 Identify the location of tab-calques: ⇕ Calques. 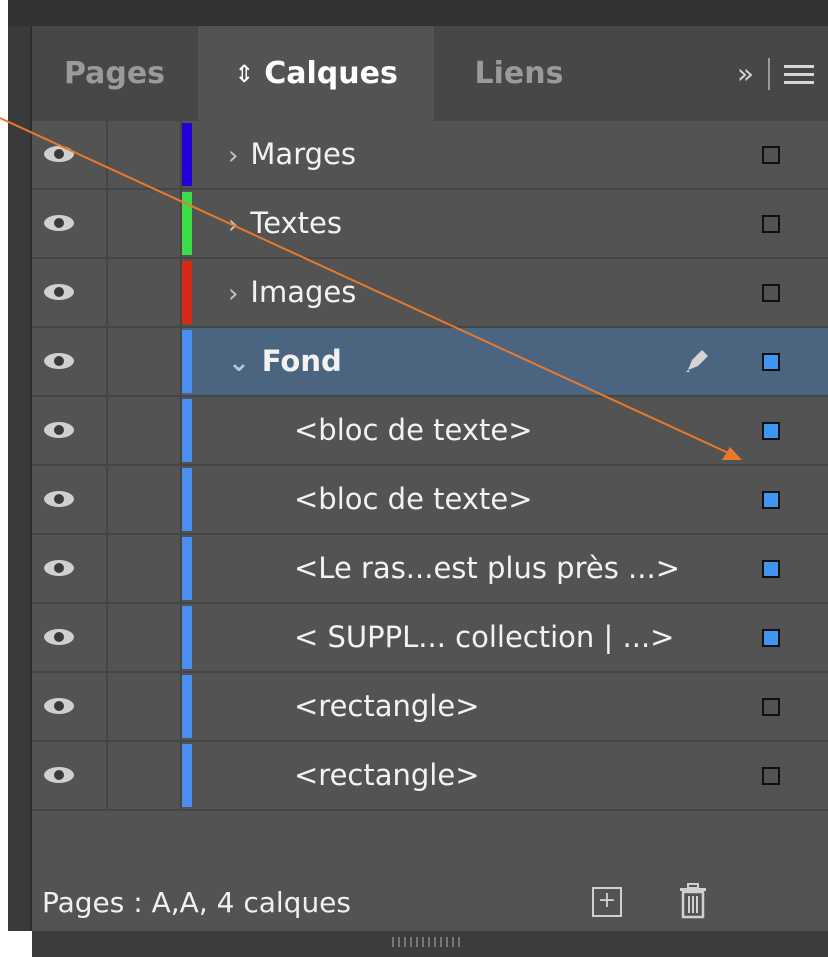
(316, 73).